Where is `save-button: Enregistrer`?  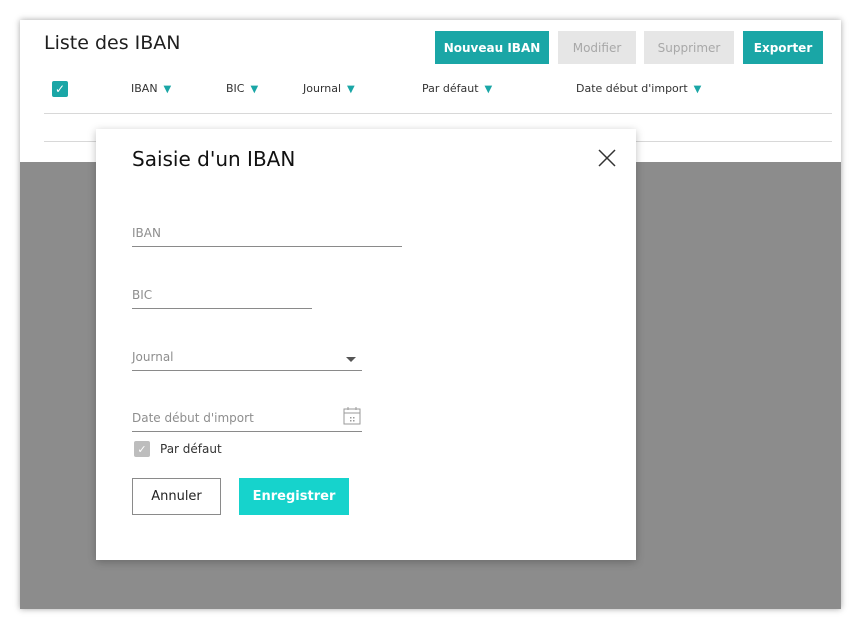 save-button: Enregistrer is located at coordinates (294, 496).